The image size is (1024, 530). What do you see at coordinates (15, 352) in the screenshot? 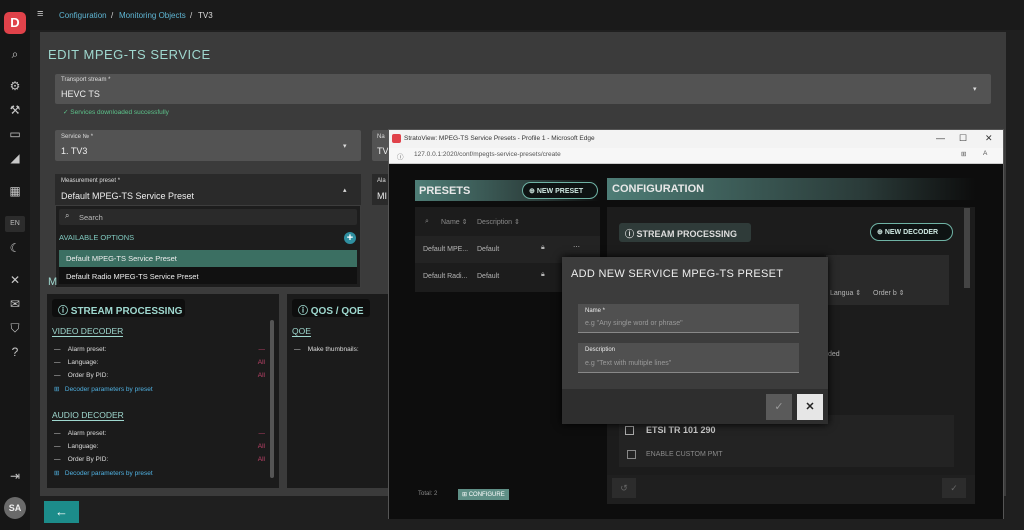
I see `help-icon: ?` at bounding box center [15, 352].